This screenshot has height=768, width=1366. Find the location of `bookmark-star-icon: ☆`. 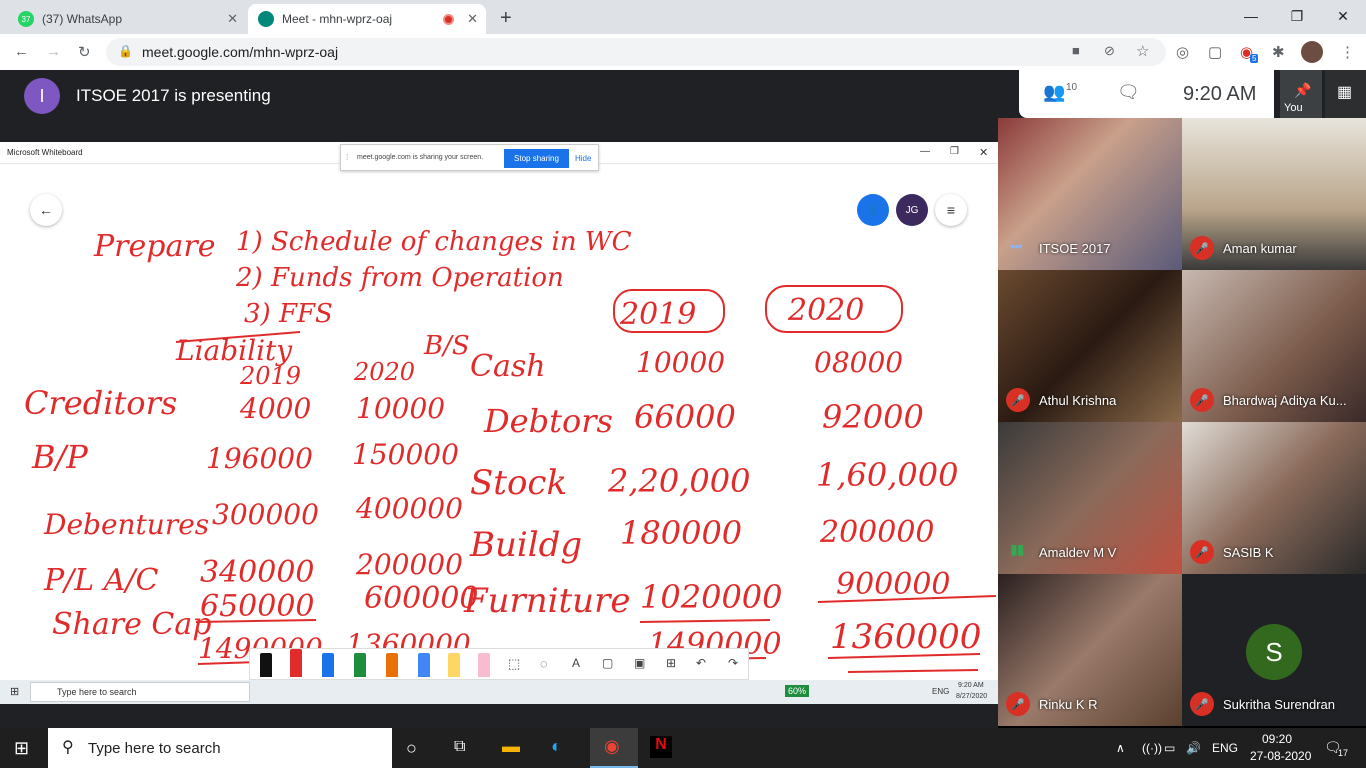

bookmark-star-icon: ☆ is located at coordinates (1142, 51).